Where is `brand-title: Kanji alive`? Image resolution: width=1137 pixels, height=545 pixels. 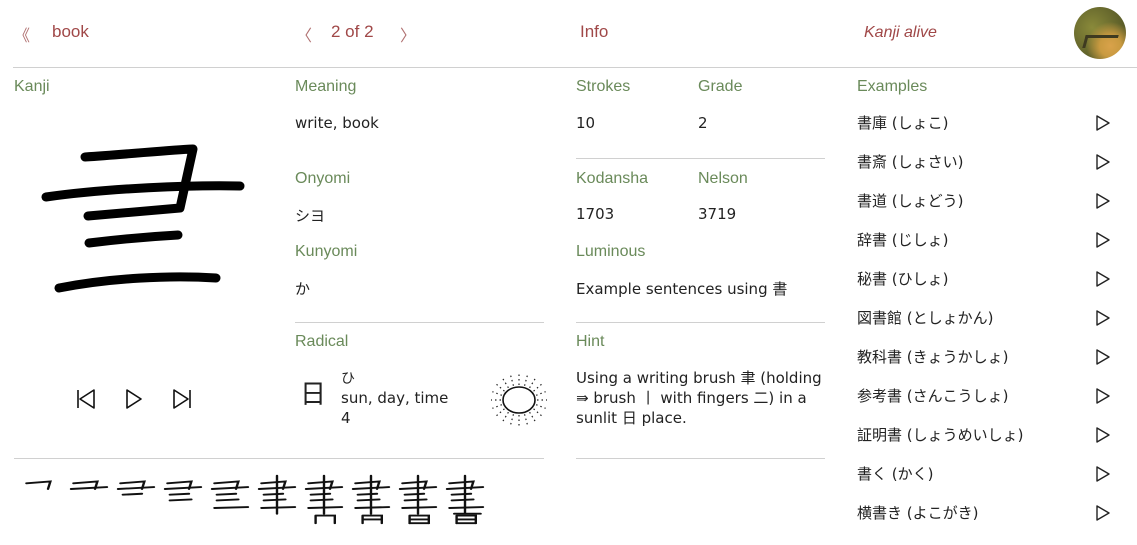
brand-title: Kanji alive is located at coordinates (900, 33).